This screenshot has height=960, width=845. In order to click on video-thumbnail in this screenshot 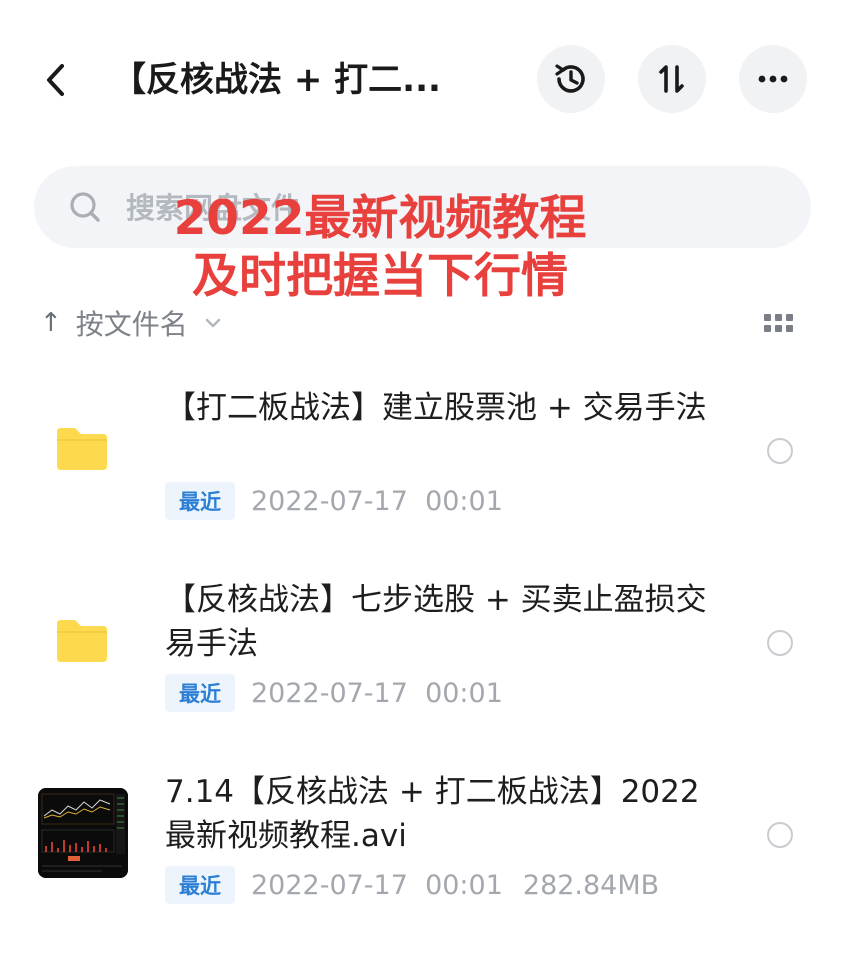, I will do `click(83, 833)`.